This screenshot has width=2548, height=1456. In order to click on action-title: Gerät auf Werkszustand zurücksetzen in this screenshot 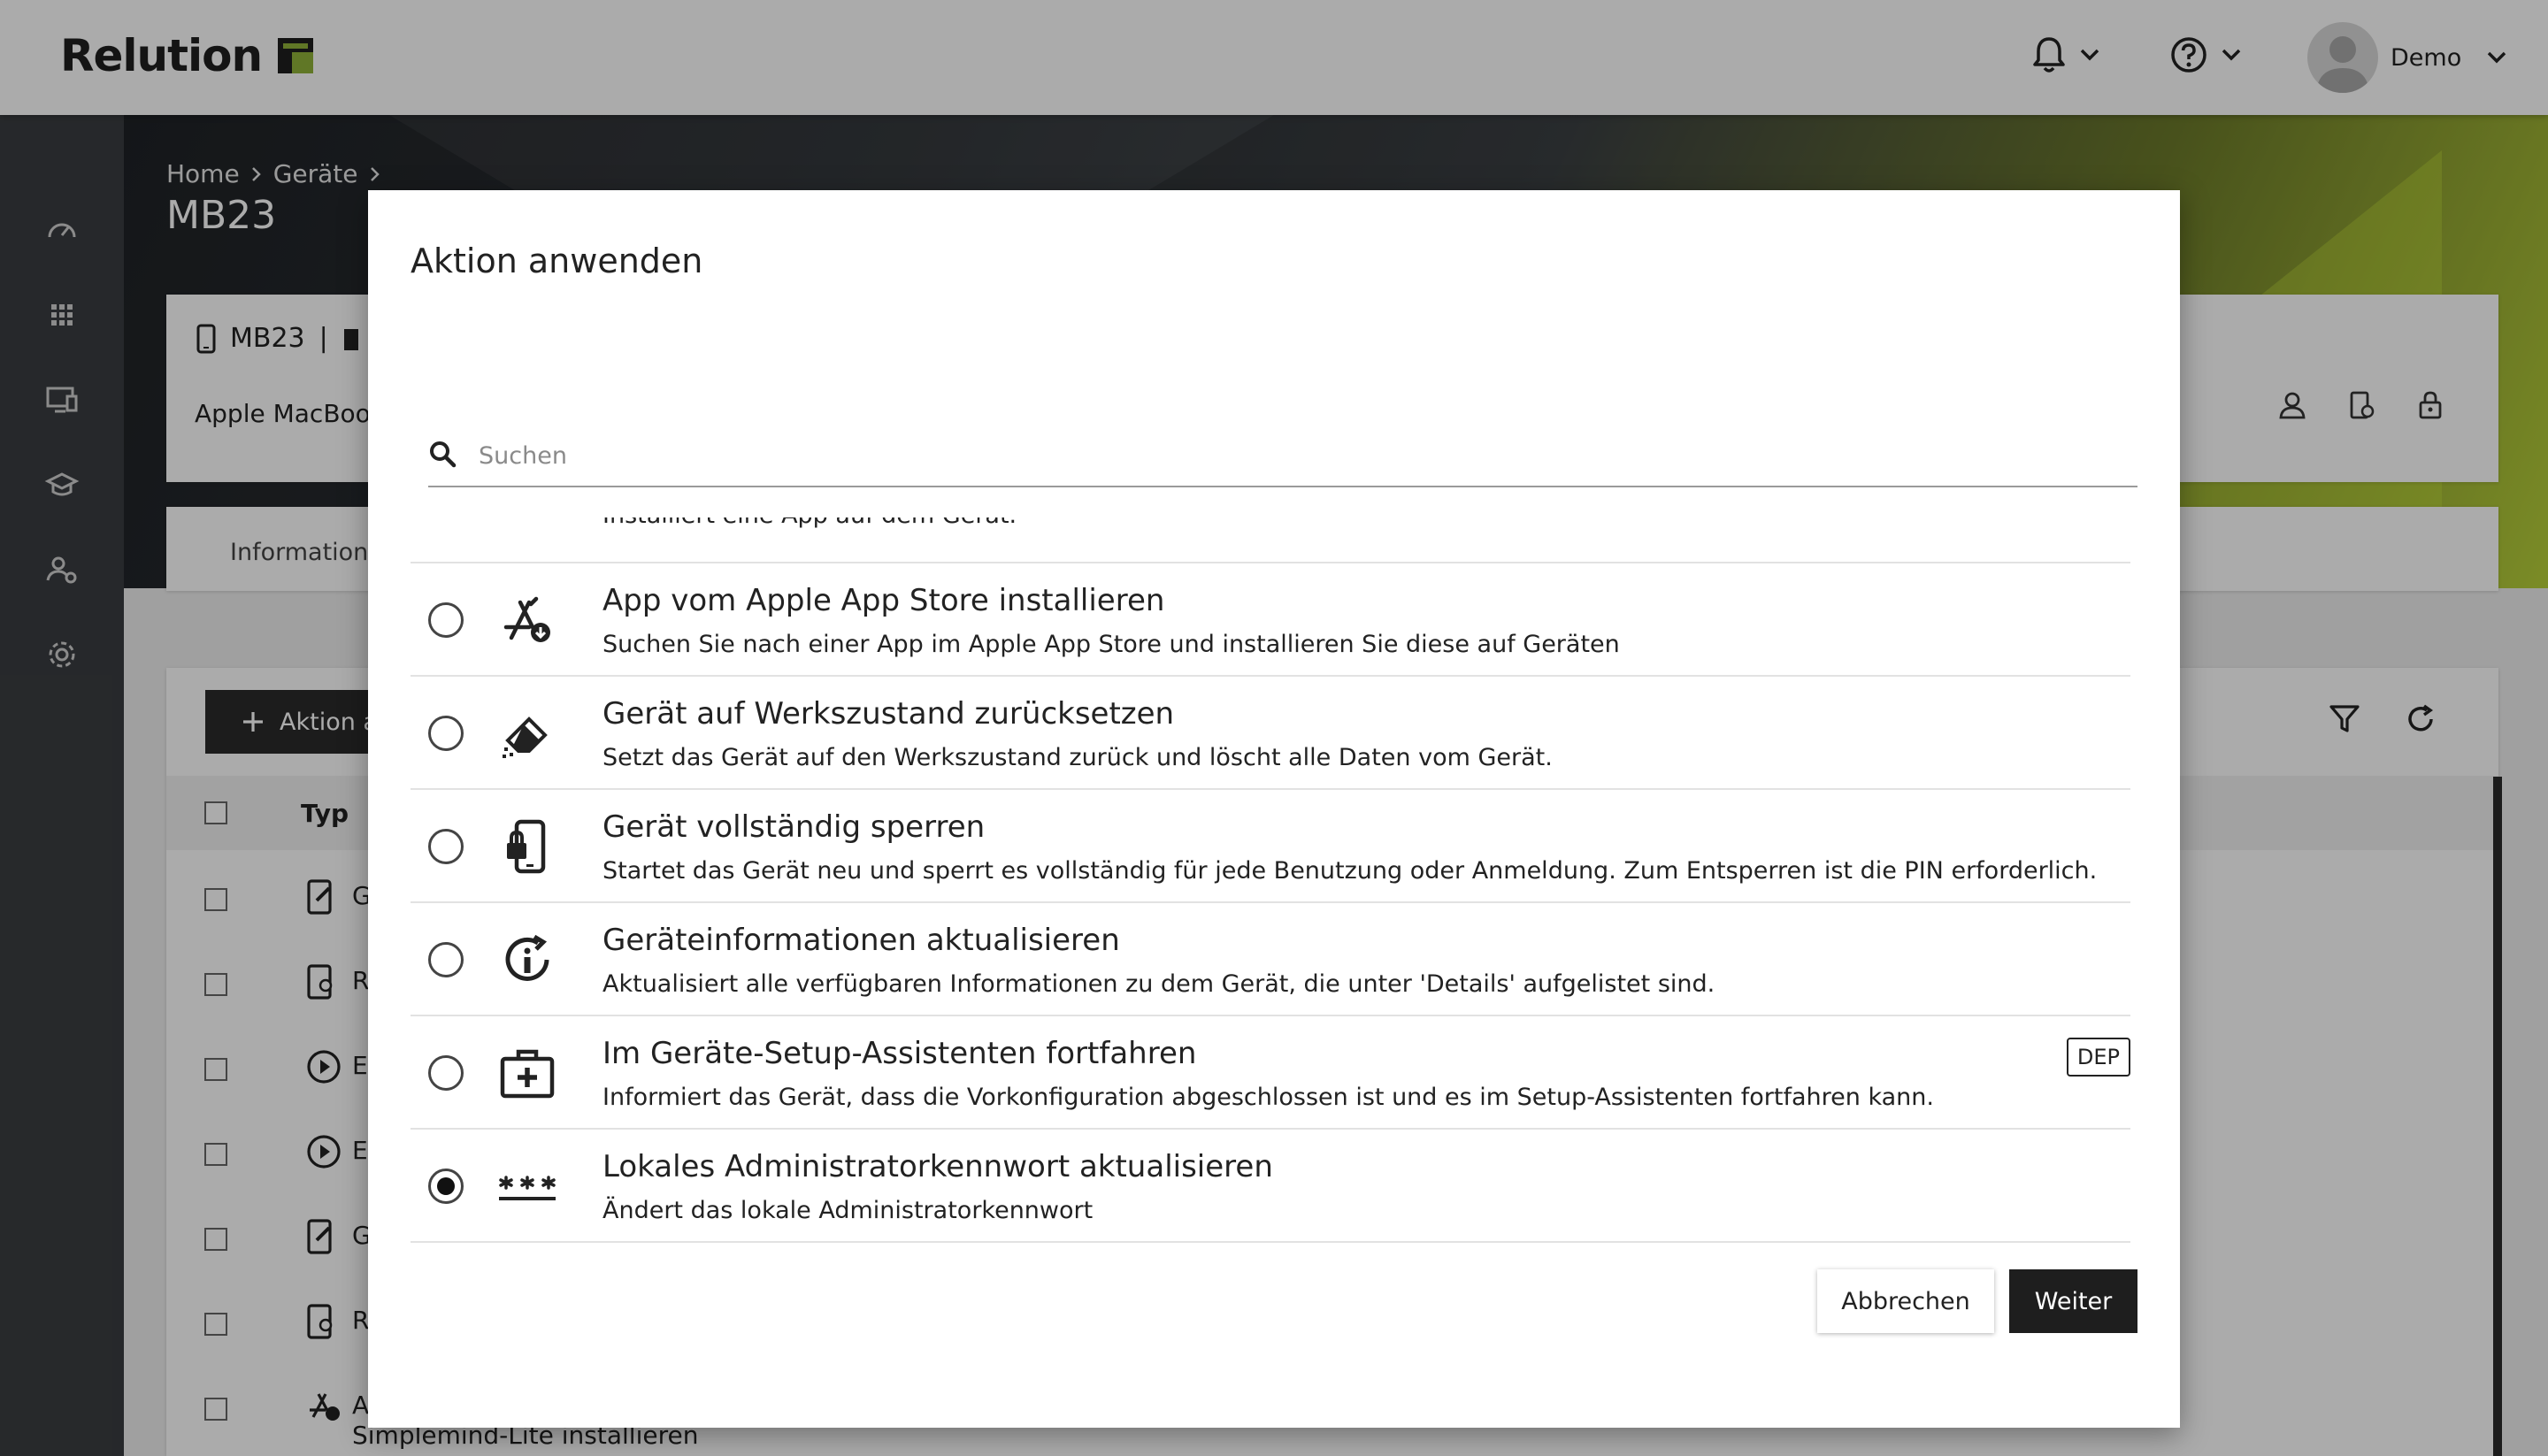, I will do `click(888, 714)`.